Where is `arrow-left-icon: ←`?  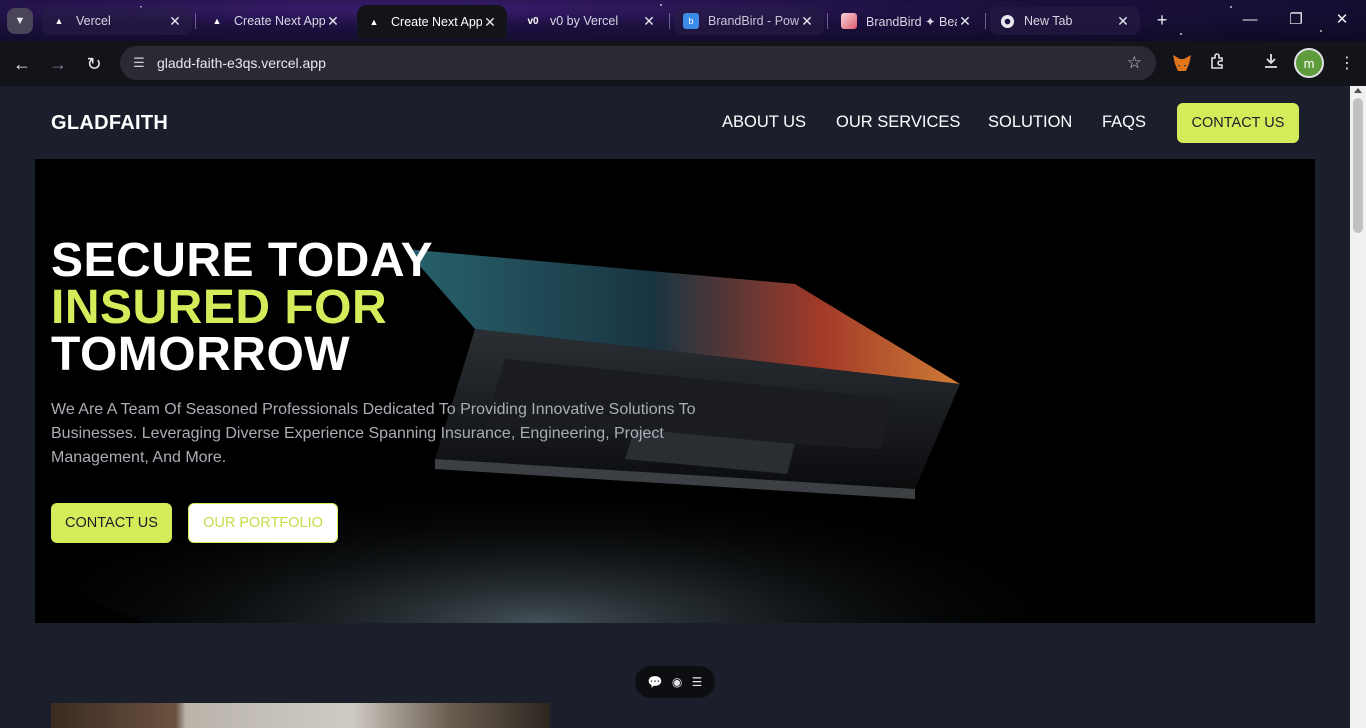
arrow-left-icon: ← is located at coordinates (22, 64).